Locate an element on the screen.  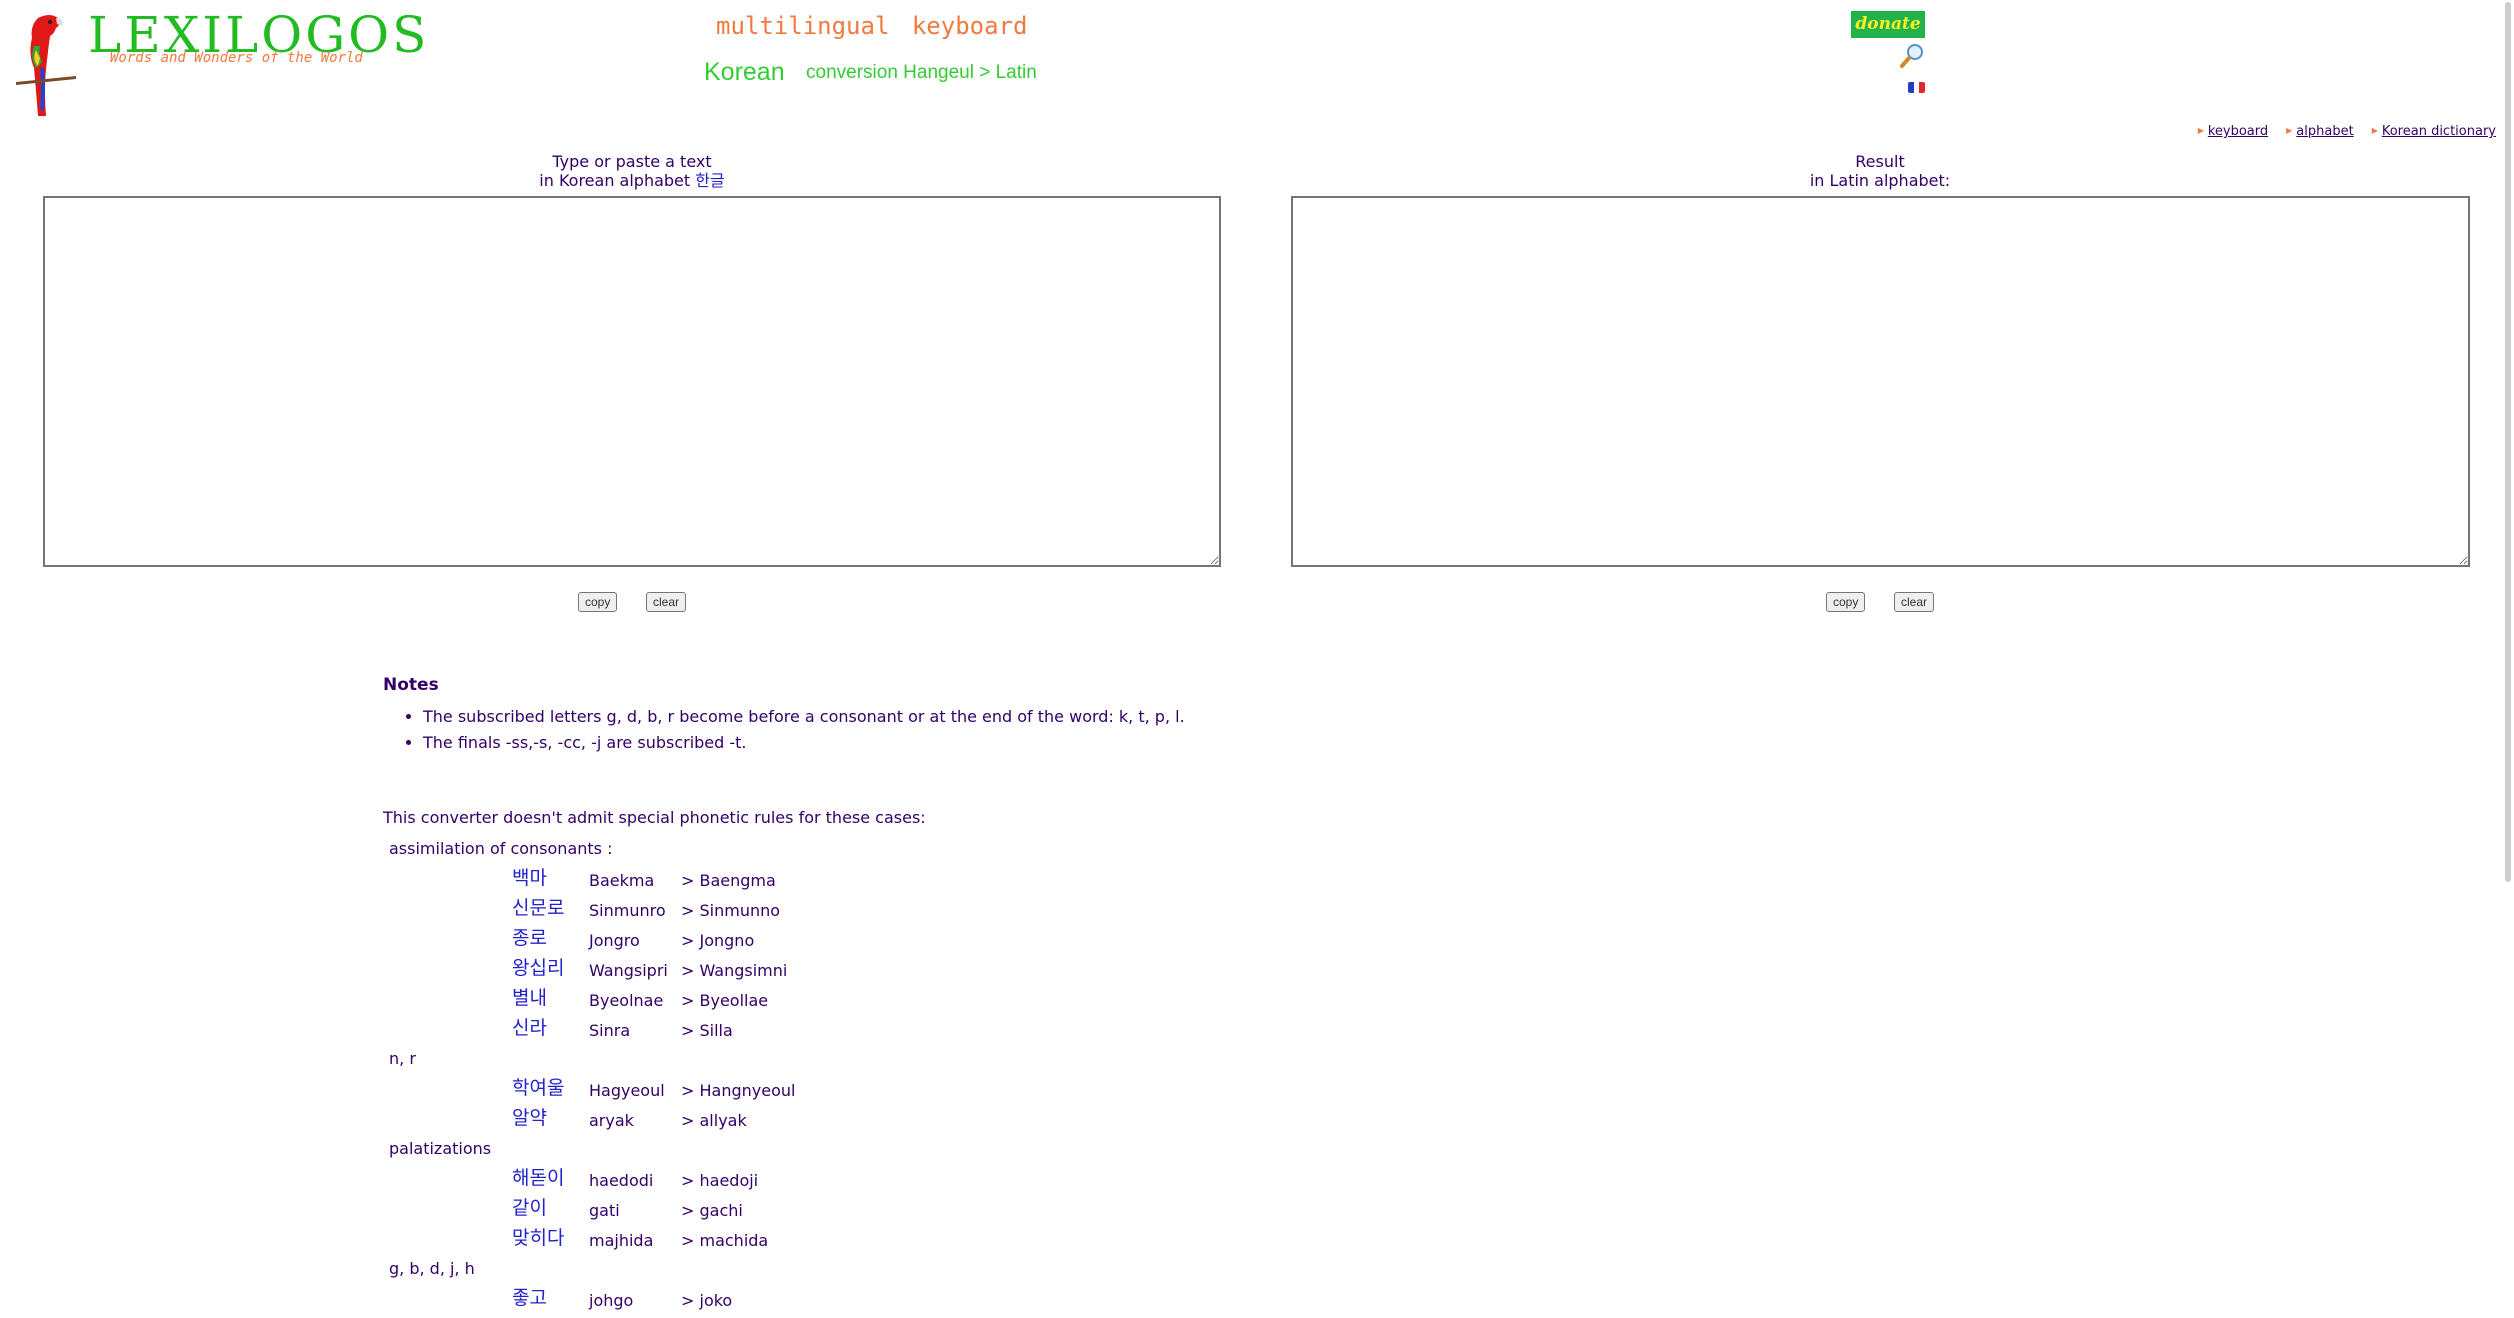
scrollbar-thumb is located at coordinates (2508, 442).